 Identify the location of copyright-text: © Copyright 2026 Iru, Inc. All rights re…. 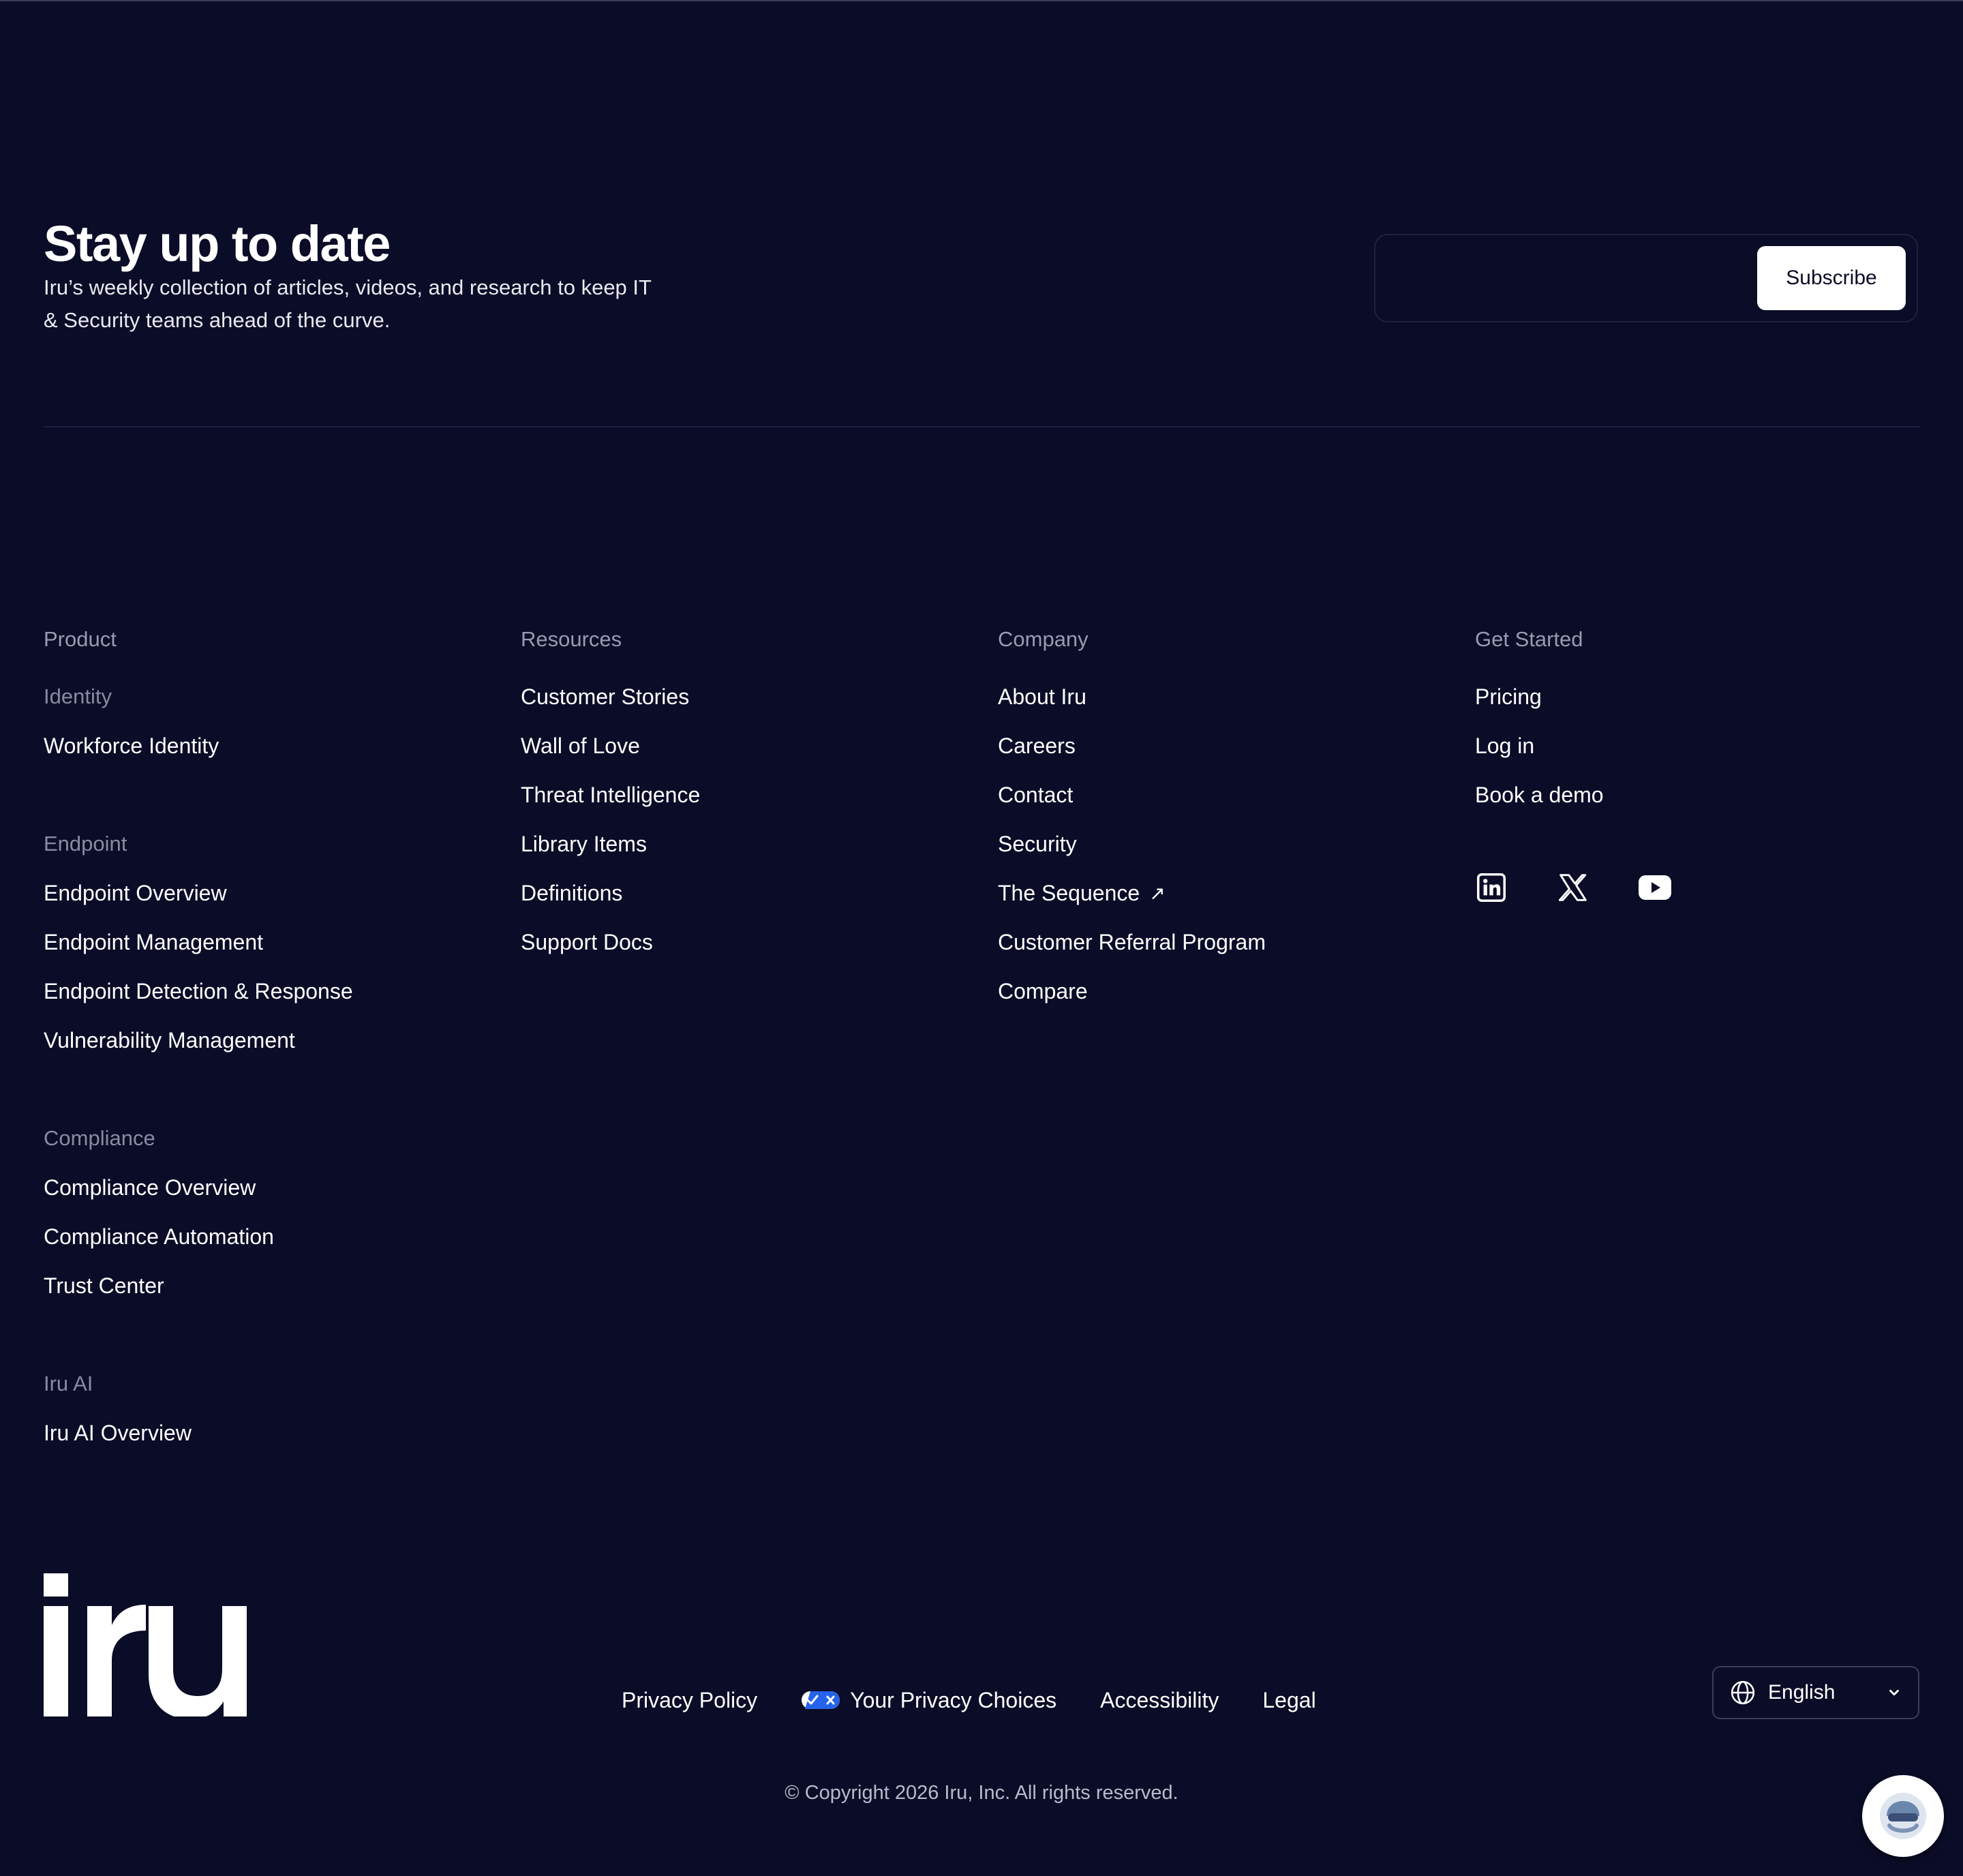
(981, 1793).